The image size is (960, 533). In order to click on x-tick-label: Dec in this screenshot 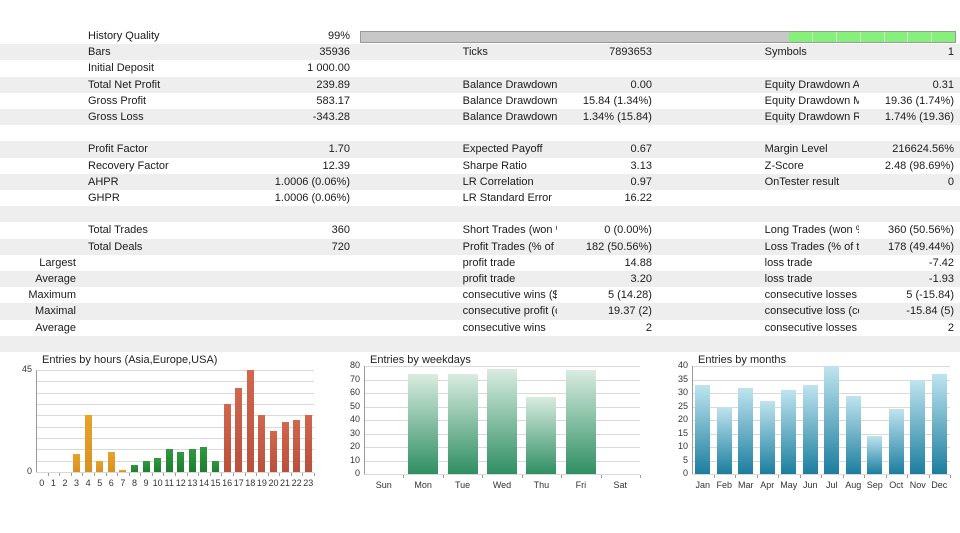, I will do `click(939, 485)`.